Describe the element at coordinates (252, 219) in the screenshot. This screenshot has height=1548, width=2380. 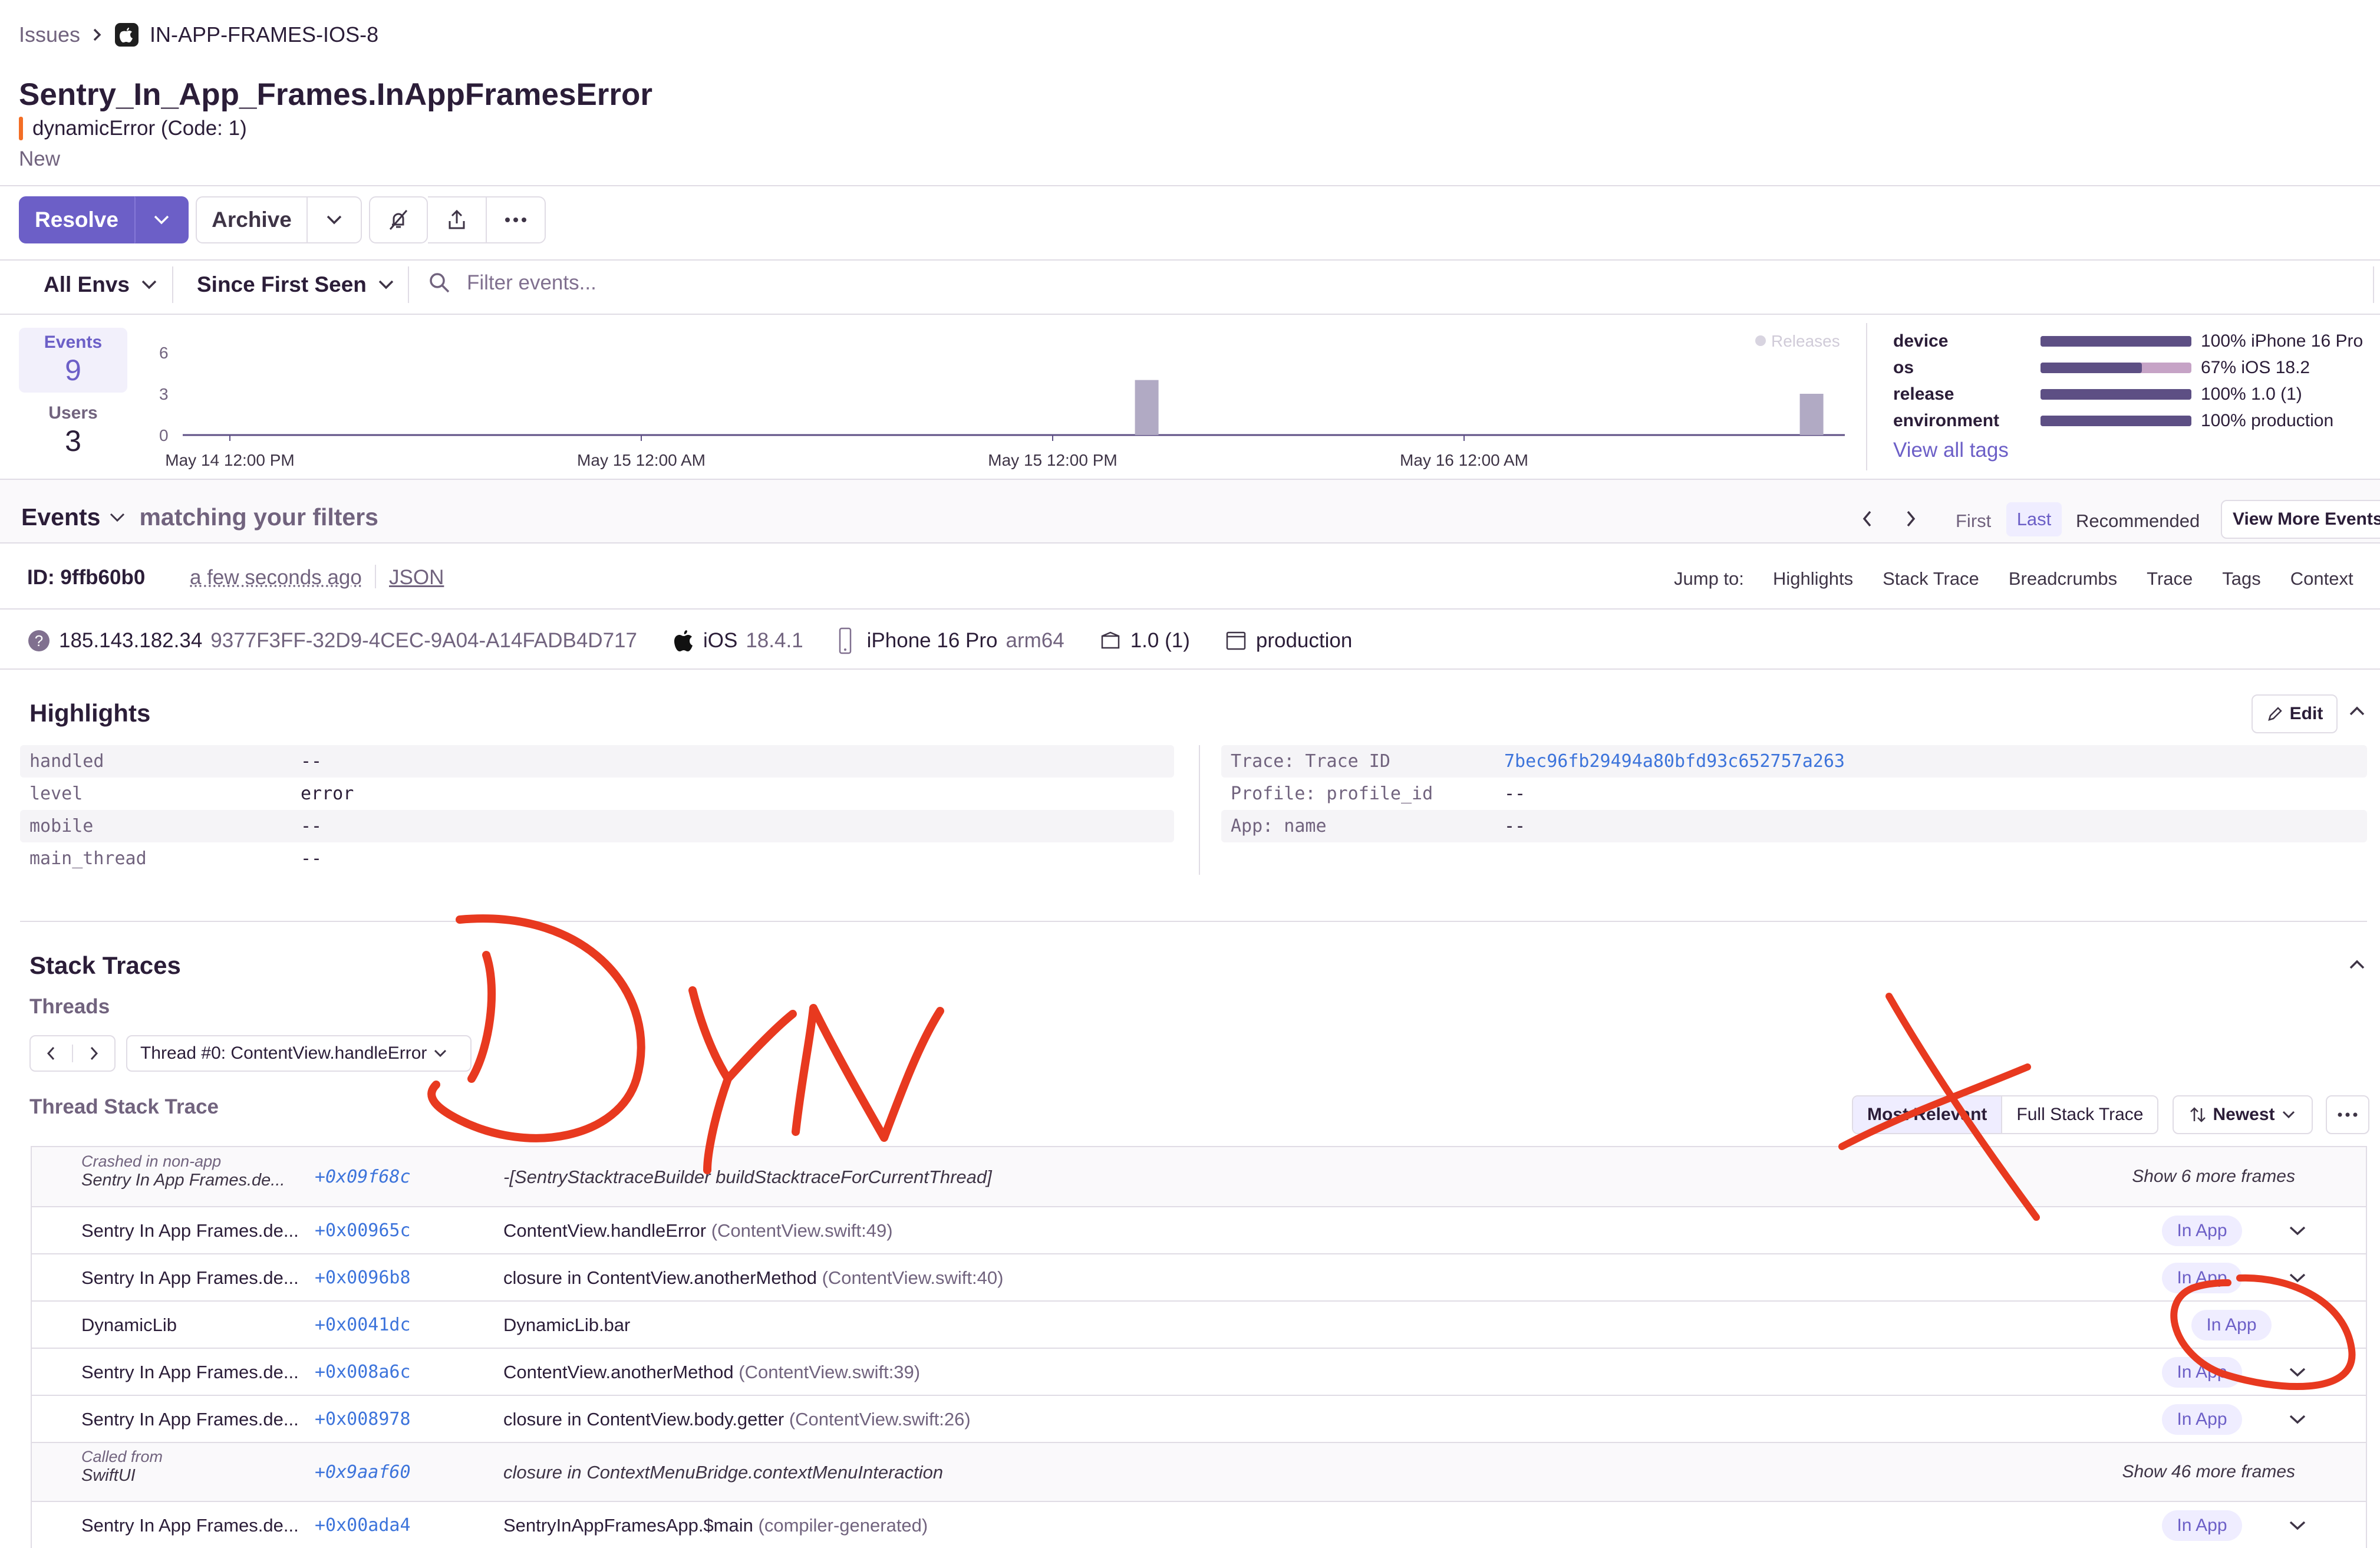
I see `archive-button: Archive` at that location.